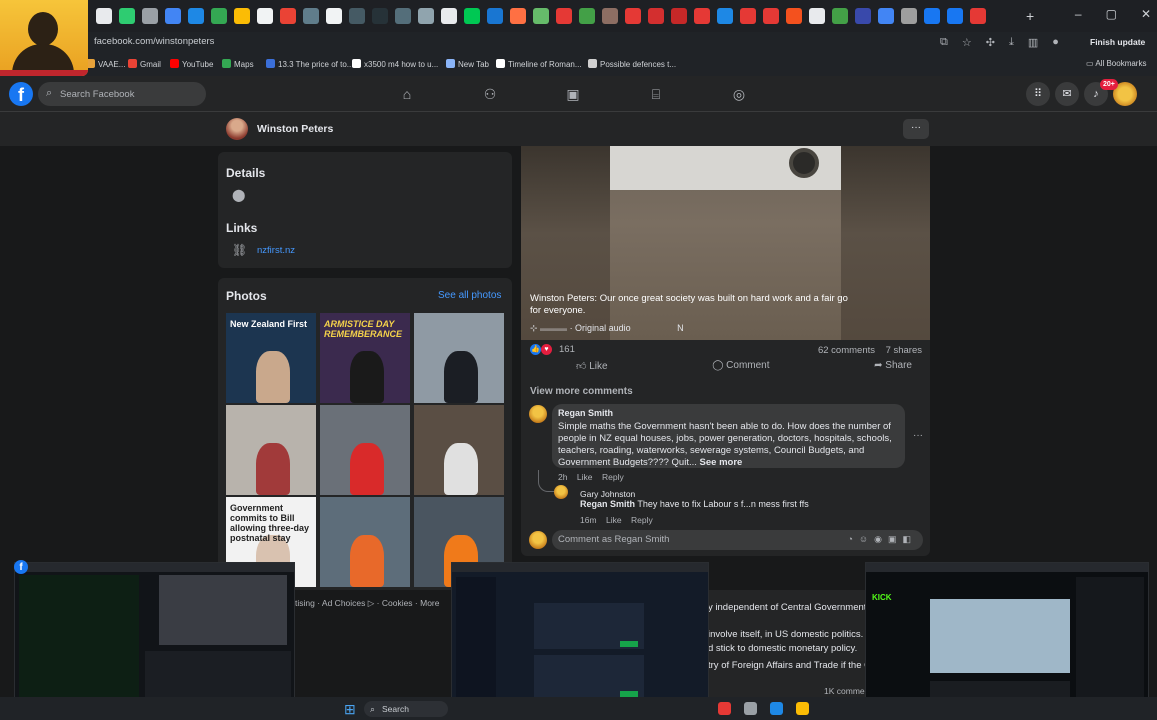 This screenshot has height=720, width=1157. Describe the element at coordinates (1030, 16) in the screenshot. I see `new-tab-icon: +` at that location.